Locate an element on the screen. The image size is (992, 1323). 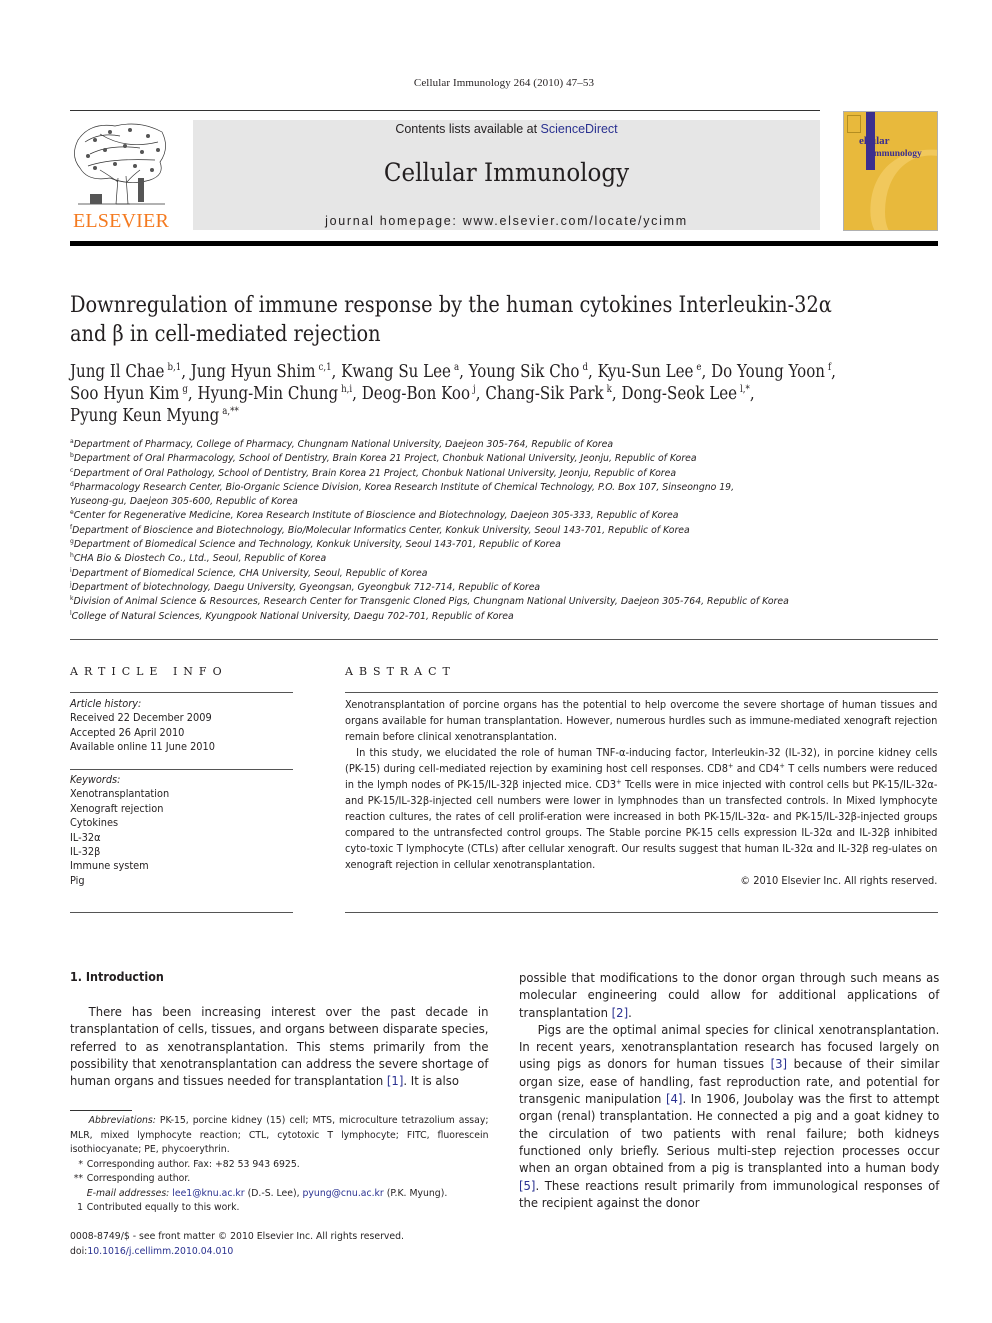
author-name: Kyu-Sun Lee is located at coordinates (646, 372).